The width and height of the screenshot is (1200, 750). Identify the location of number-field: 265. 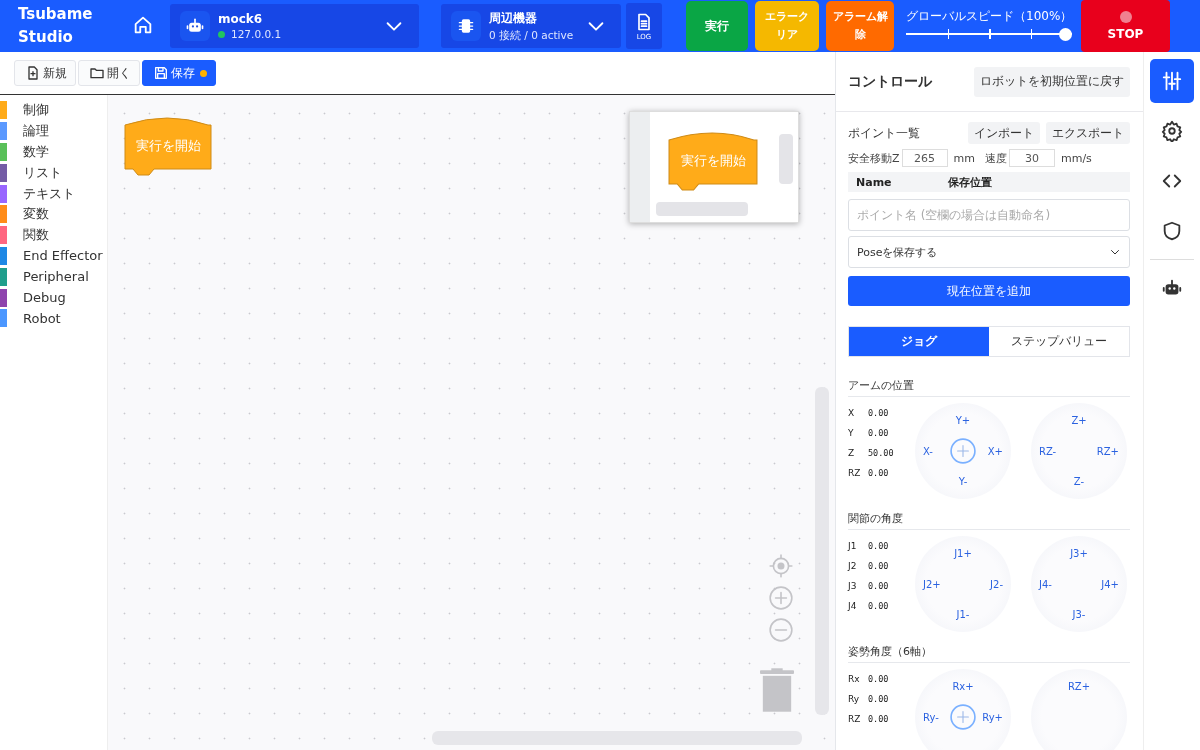
(924, 158).